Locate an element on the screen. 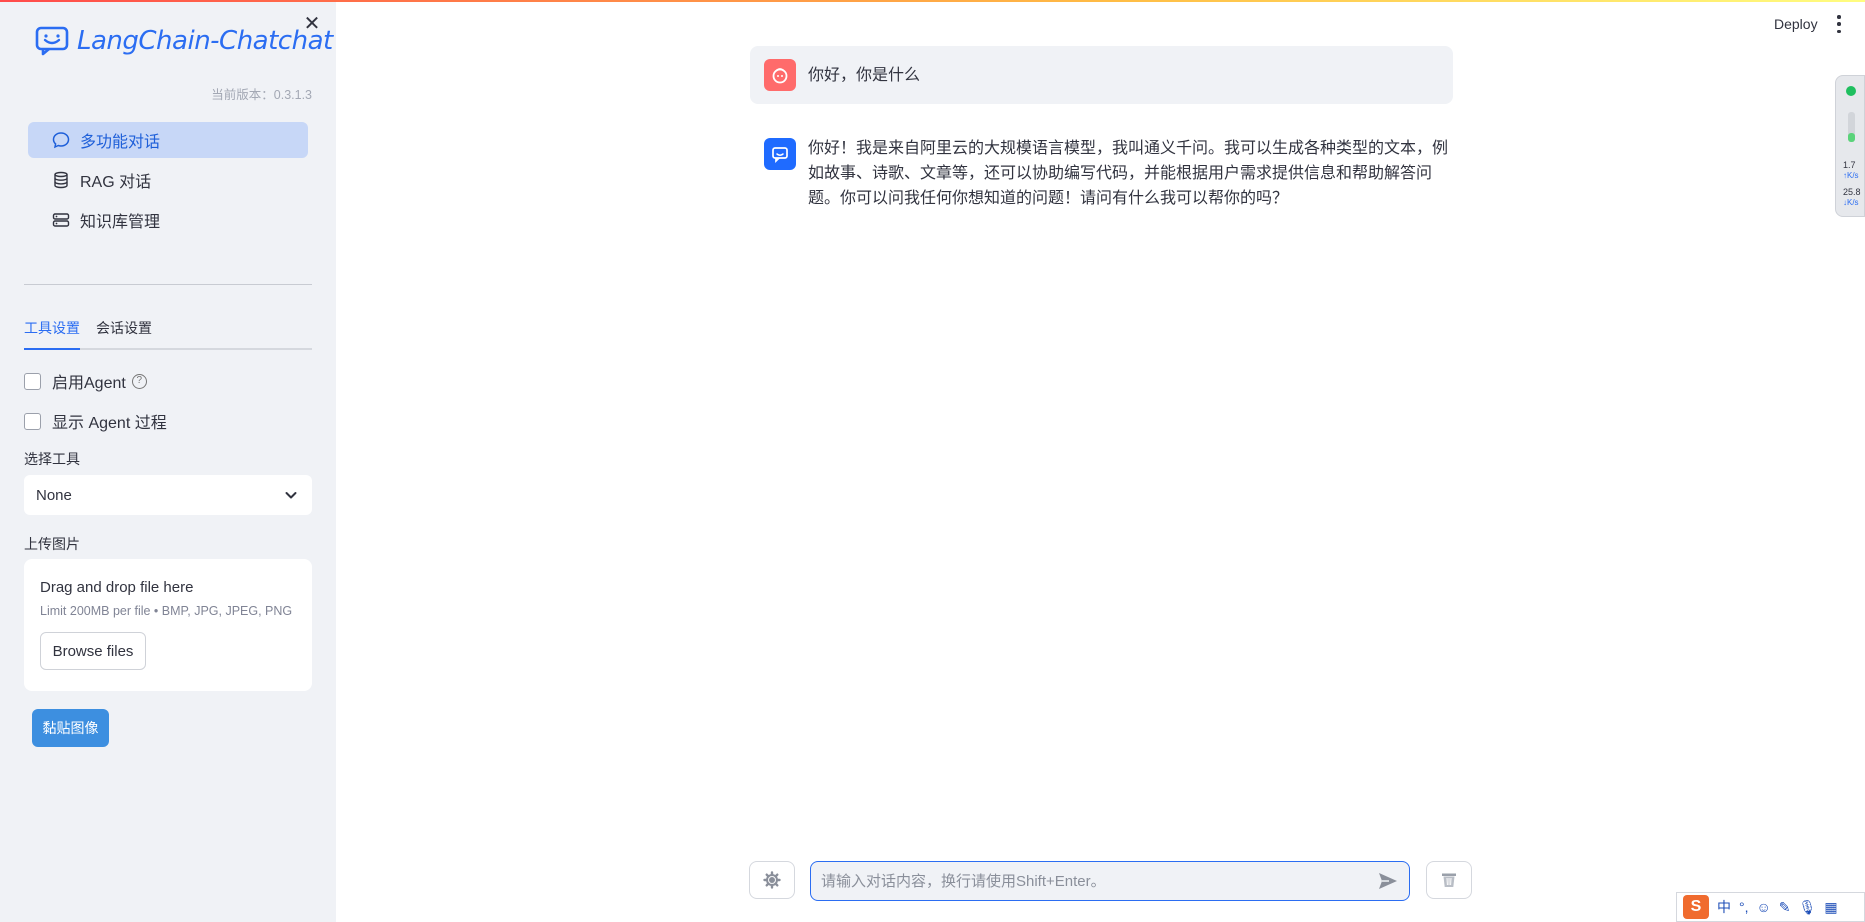  grid-menu-icon: ▦ is located at coordinates (1830, 907).